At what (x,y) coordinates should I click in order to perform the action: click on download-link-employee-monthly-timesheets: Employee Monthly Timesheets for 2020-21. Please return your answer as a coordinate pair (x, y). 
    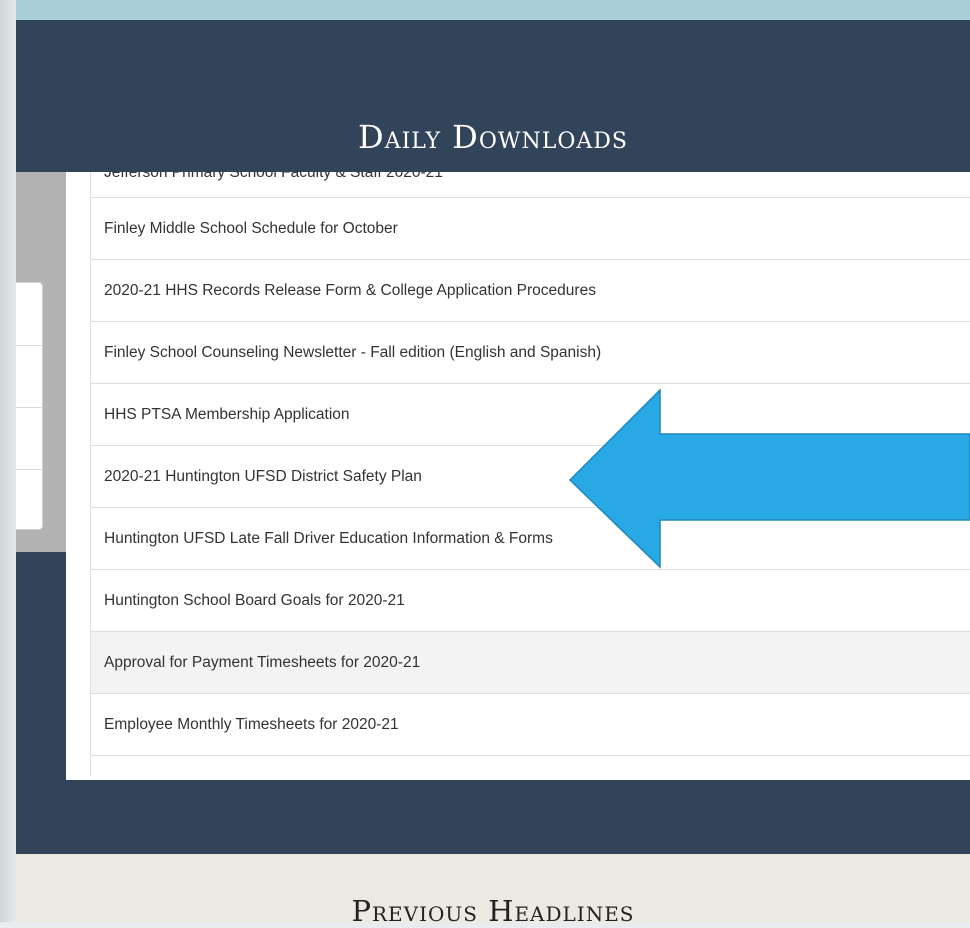
    Looking at the image, I should click on (530, 725).